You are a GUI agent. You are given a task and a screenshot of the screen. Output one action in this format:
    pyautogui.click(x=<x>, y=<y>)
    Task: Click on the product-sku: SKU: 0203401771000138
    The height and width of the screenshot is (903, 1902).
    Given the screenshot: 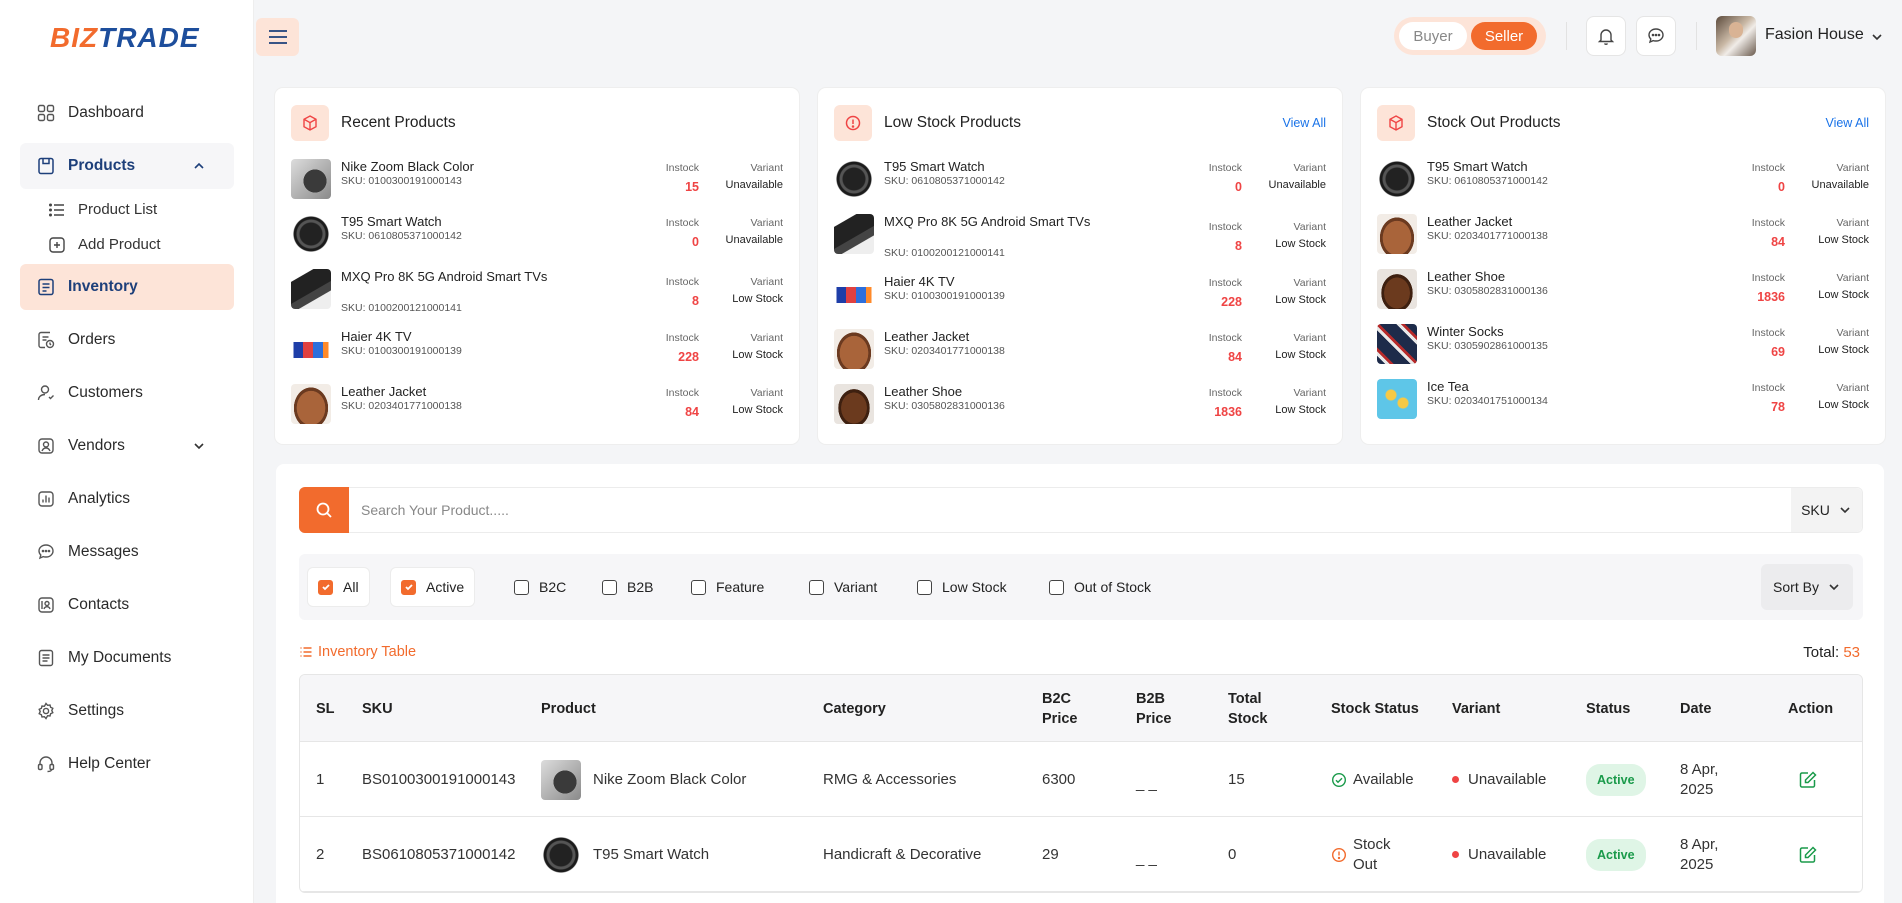 What is the action you would take?
    pyautogui.click(x=401, y=406)
    